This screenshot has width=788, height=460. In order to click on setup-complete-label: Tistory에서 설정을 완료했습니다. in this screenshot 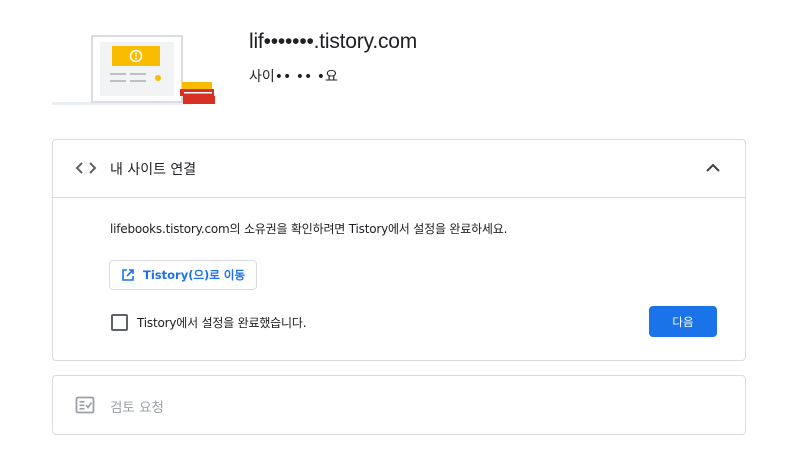, I will do `click(222, 322)`.